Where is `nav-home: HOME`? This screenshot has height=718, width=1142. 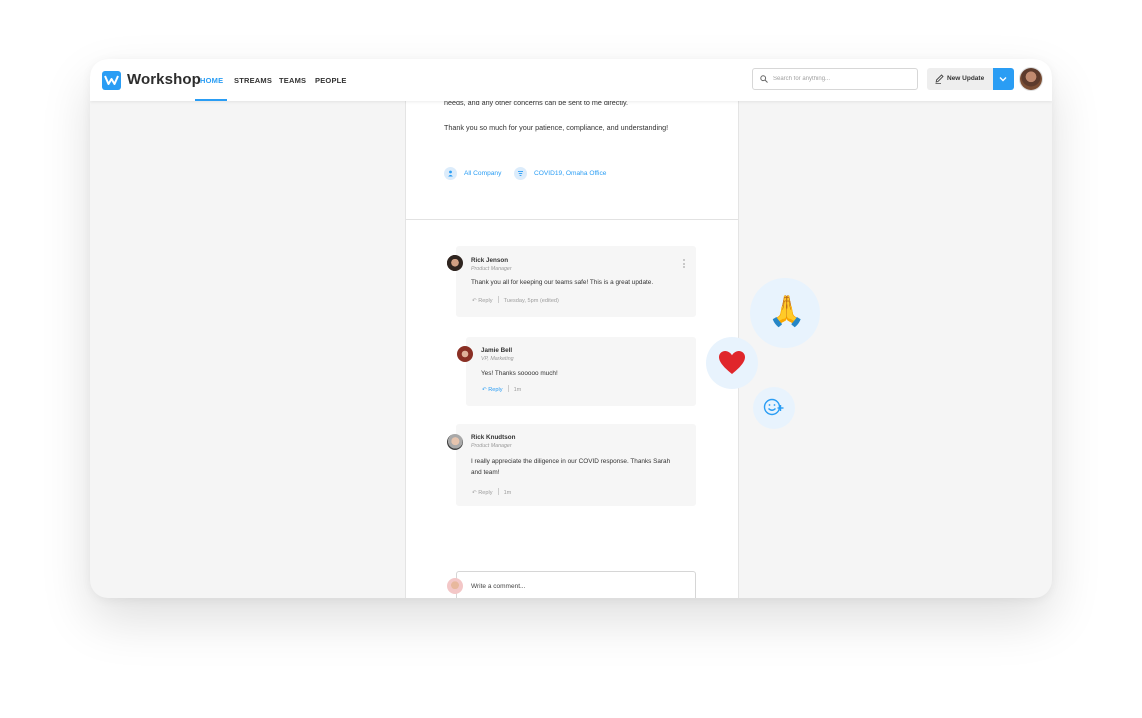
nav-home: HOME is located at coordinates (211, 80).